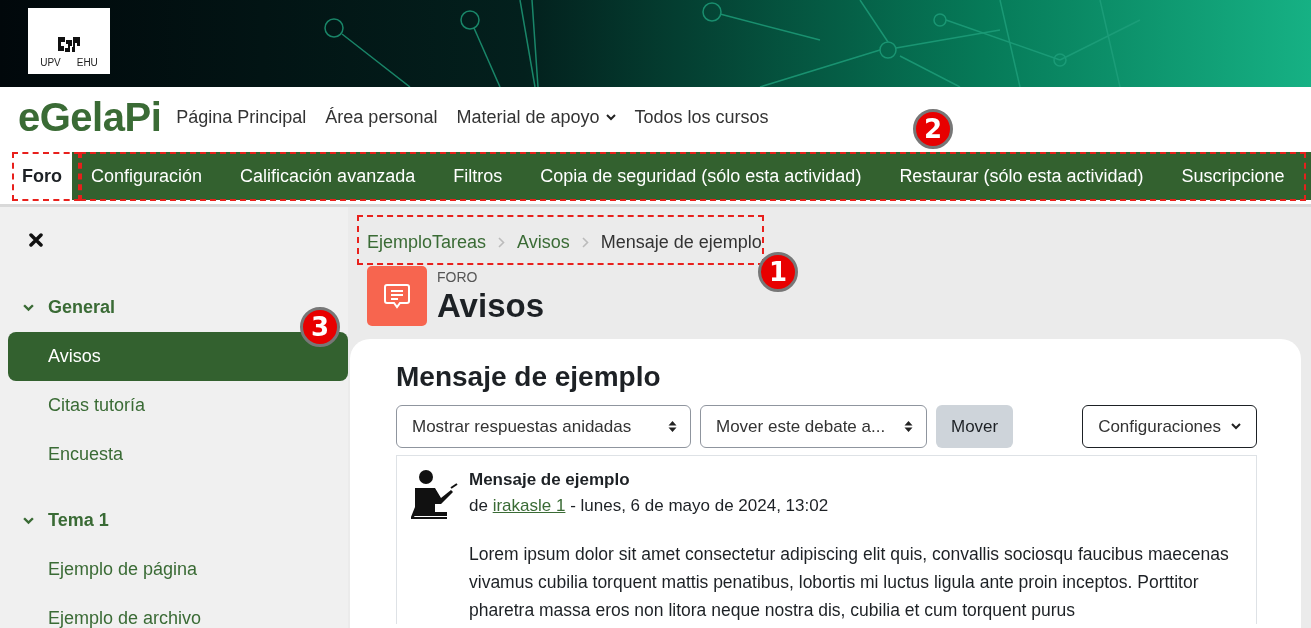  What do you see at coordinates (69, 307) in the screenshot?
I see `section-toggle: General` at bounding box center [69, 307].